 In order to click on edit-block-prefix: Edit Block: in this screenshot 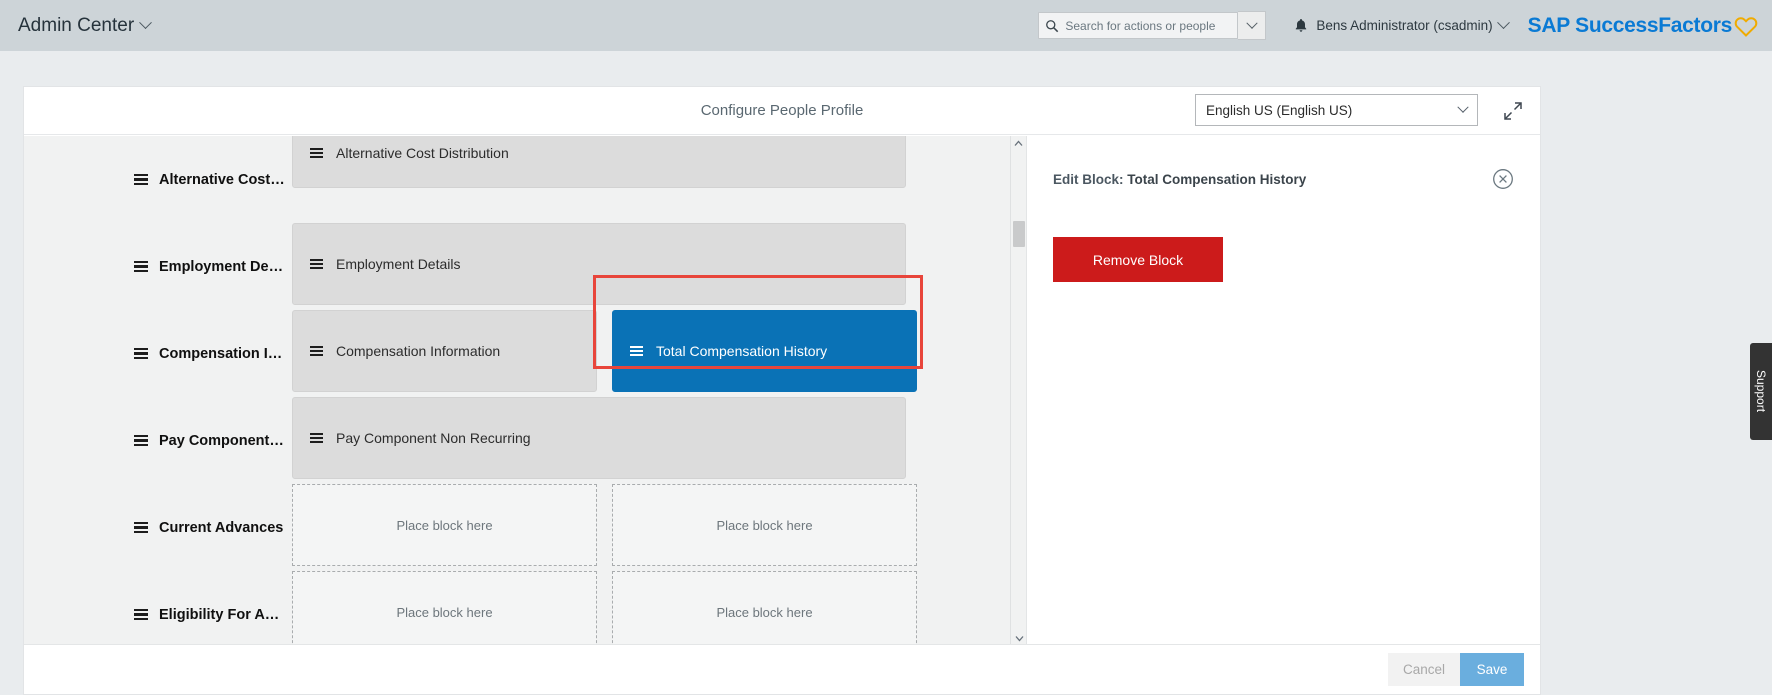, I will do `click(1088, 179)`.